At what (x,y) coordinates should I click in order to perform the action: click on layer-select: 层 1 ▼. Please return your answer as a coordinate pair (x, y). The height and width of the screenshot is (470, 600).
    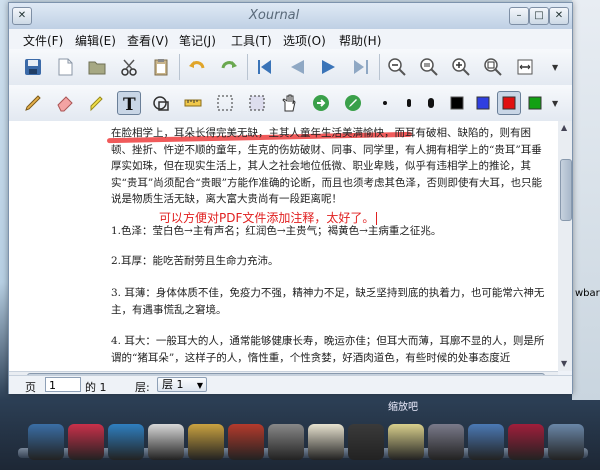
    Looking at the image, I should click on (182, 384).